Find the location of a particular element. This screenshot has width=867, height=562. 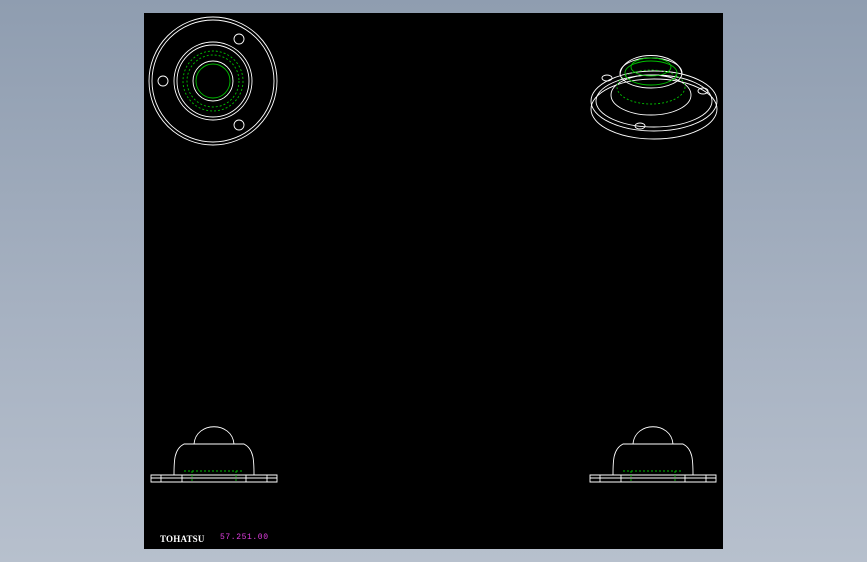

boss-base is located at coordinates (651, 95).